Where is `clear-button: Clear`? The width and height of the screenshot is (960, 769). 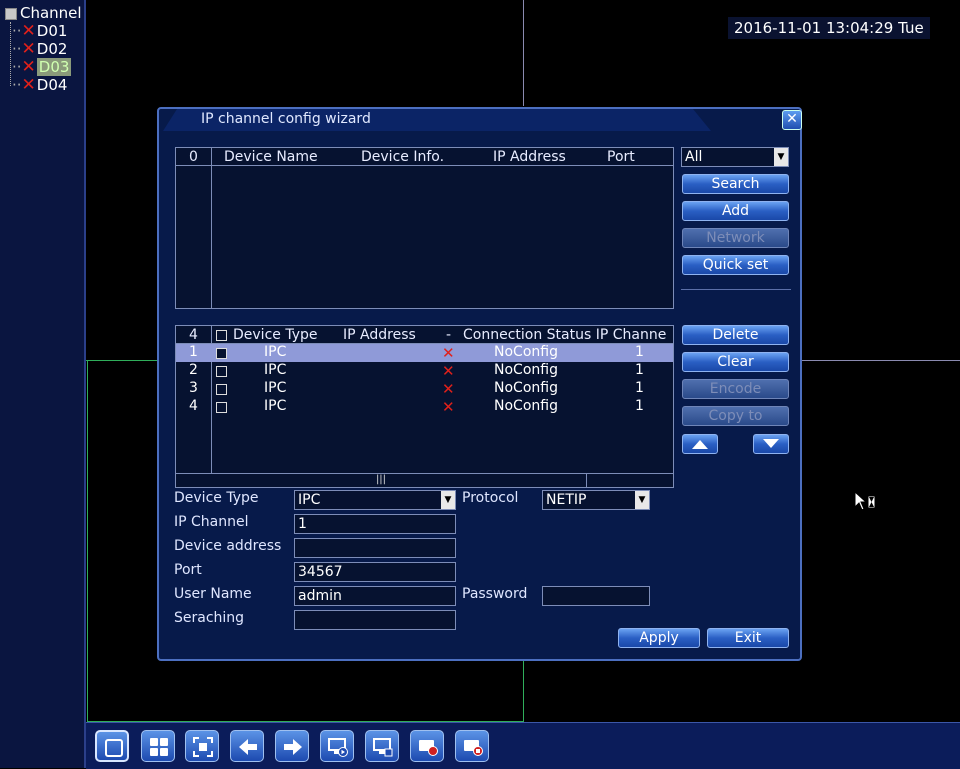
clear-button: Clear is located at coordinates (735, 362).